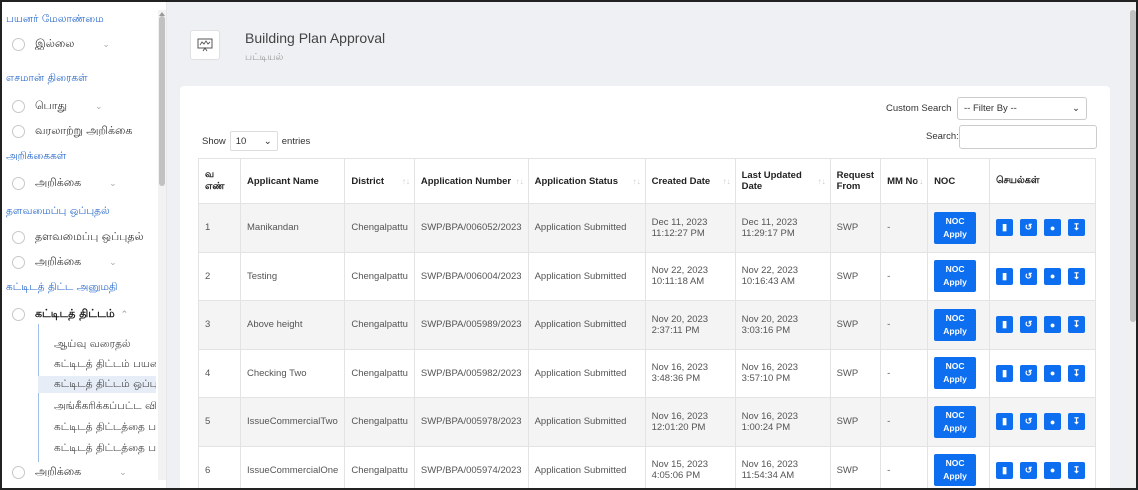 Image resolution: width=1138 pixels, height=490 pixels. Describe the element at coordinates (782, 373) in the screenshot. I see `cell-updated: Nov 16, 2023 3:57:10 PM` at that location.